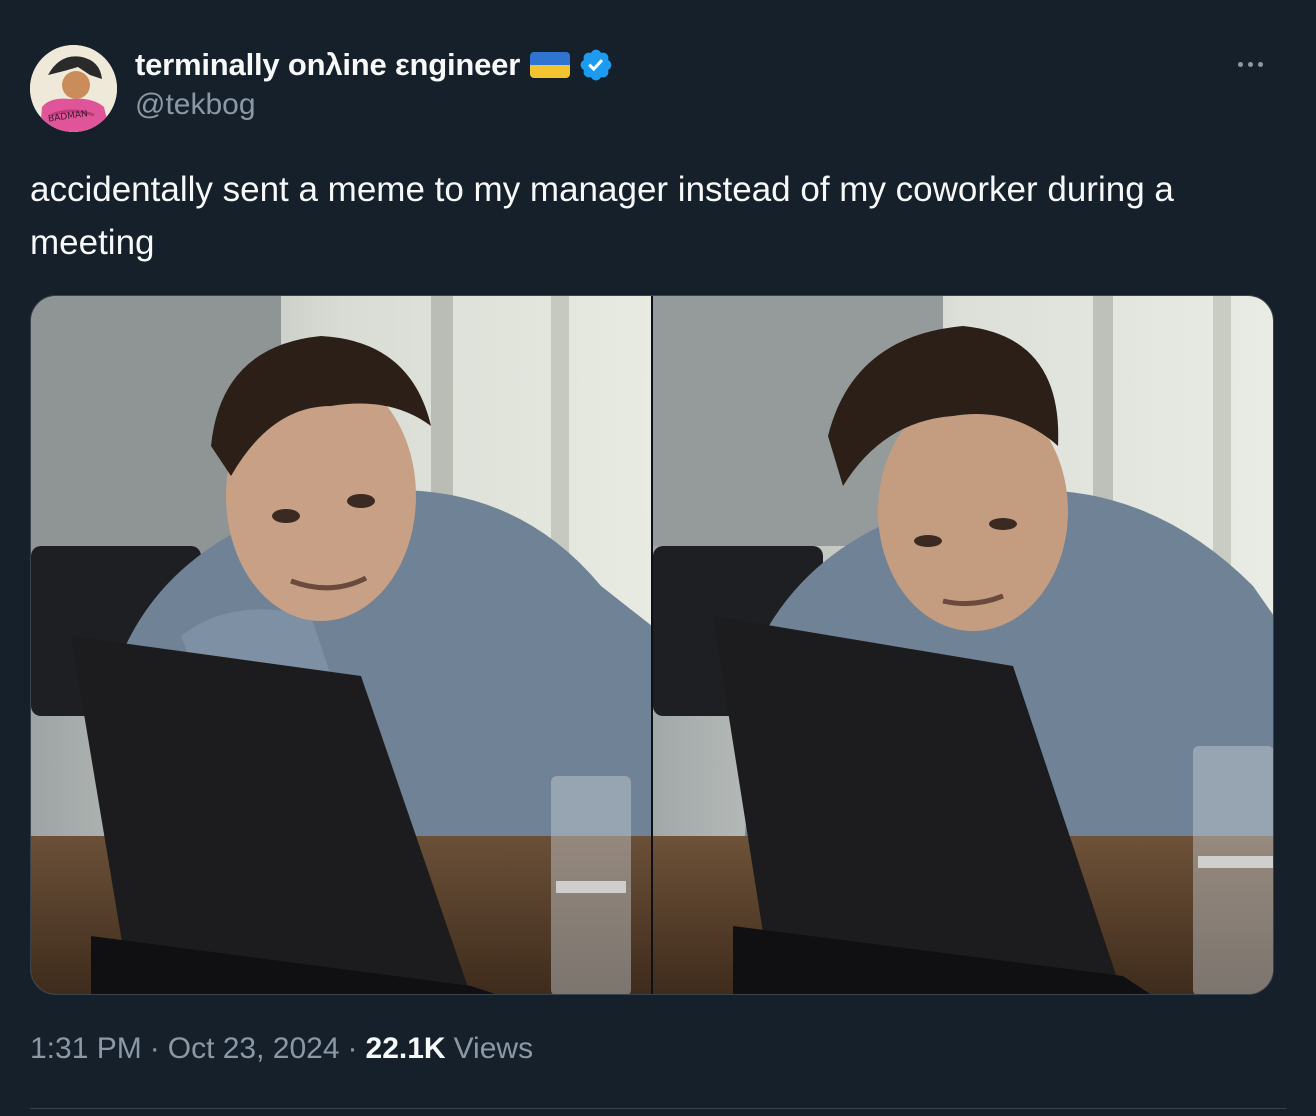 This screenshot has height=1116, width=1316. I want to click on avatar-image: BADMAN, so click(73, 88).